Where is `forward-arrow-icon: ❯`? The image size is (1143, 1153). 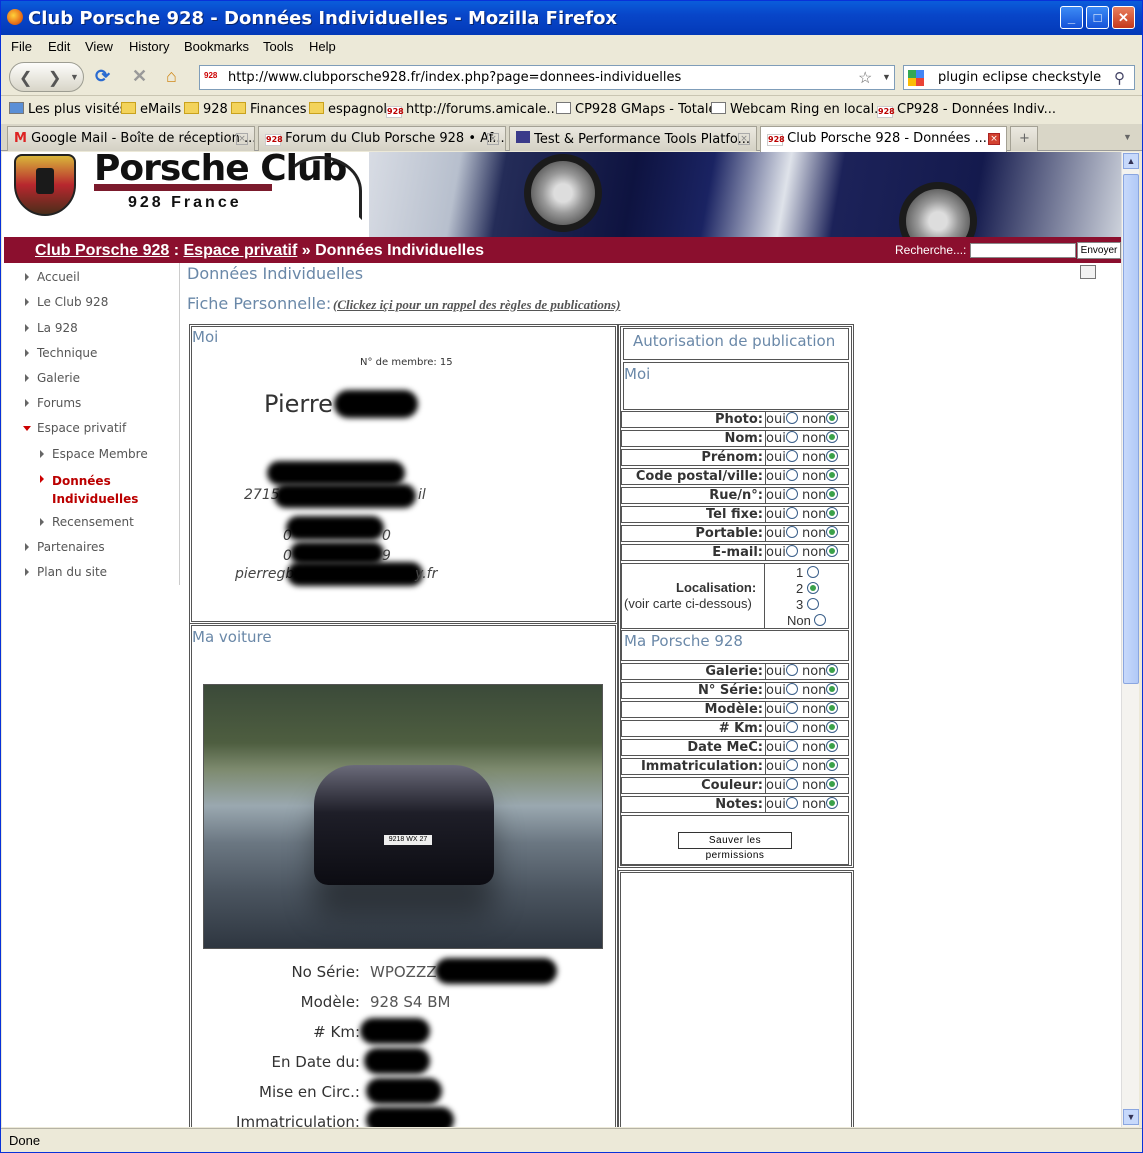 forward-arrow-icon: ❯ is located at coordinates (54, 78).